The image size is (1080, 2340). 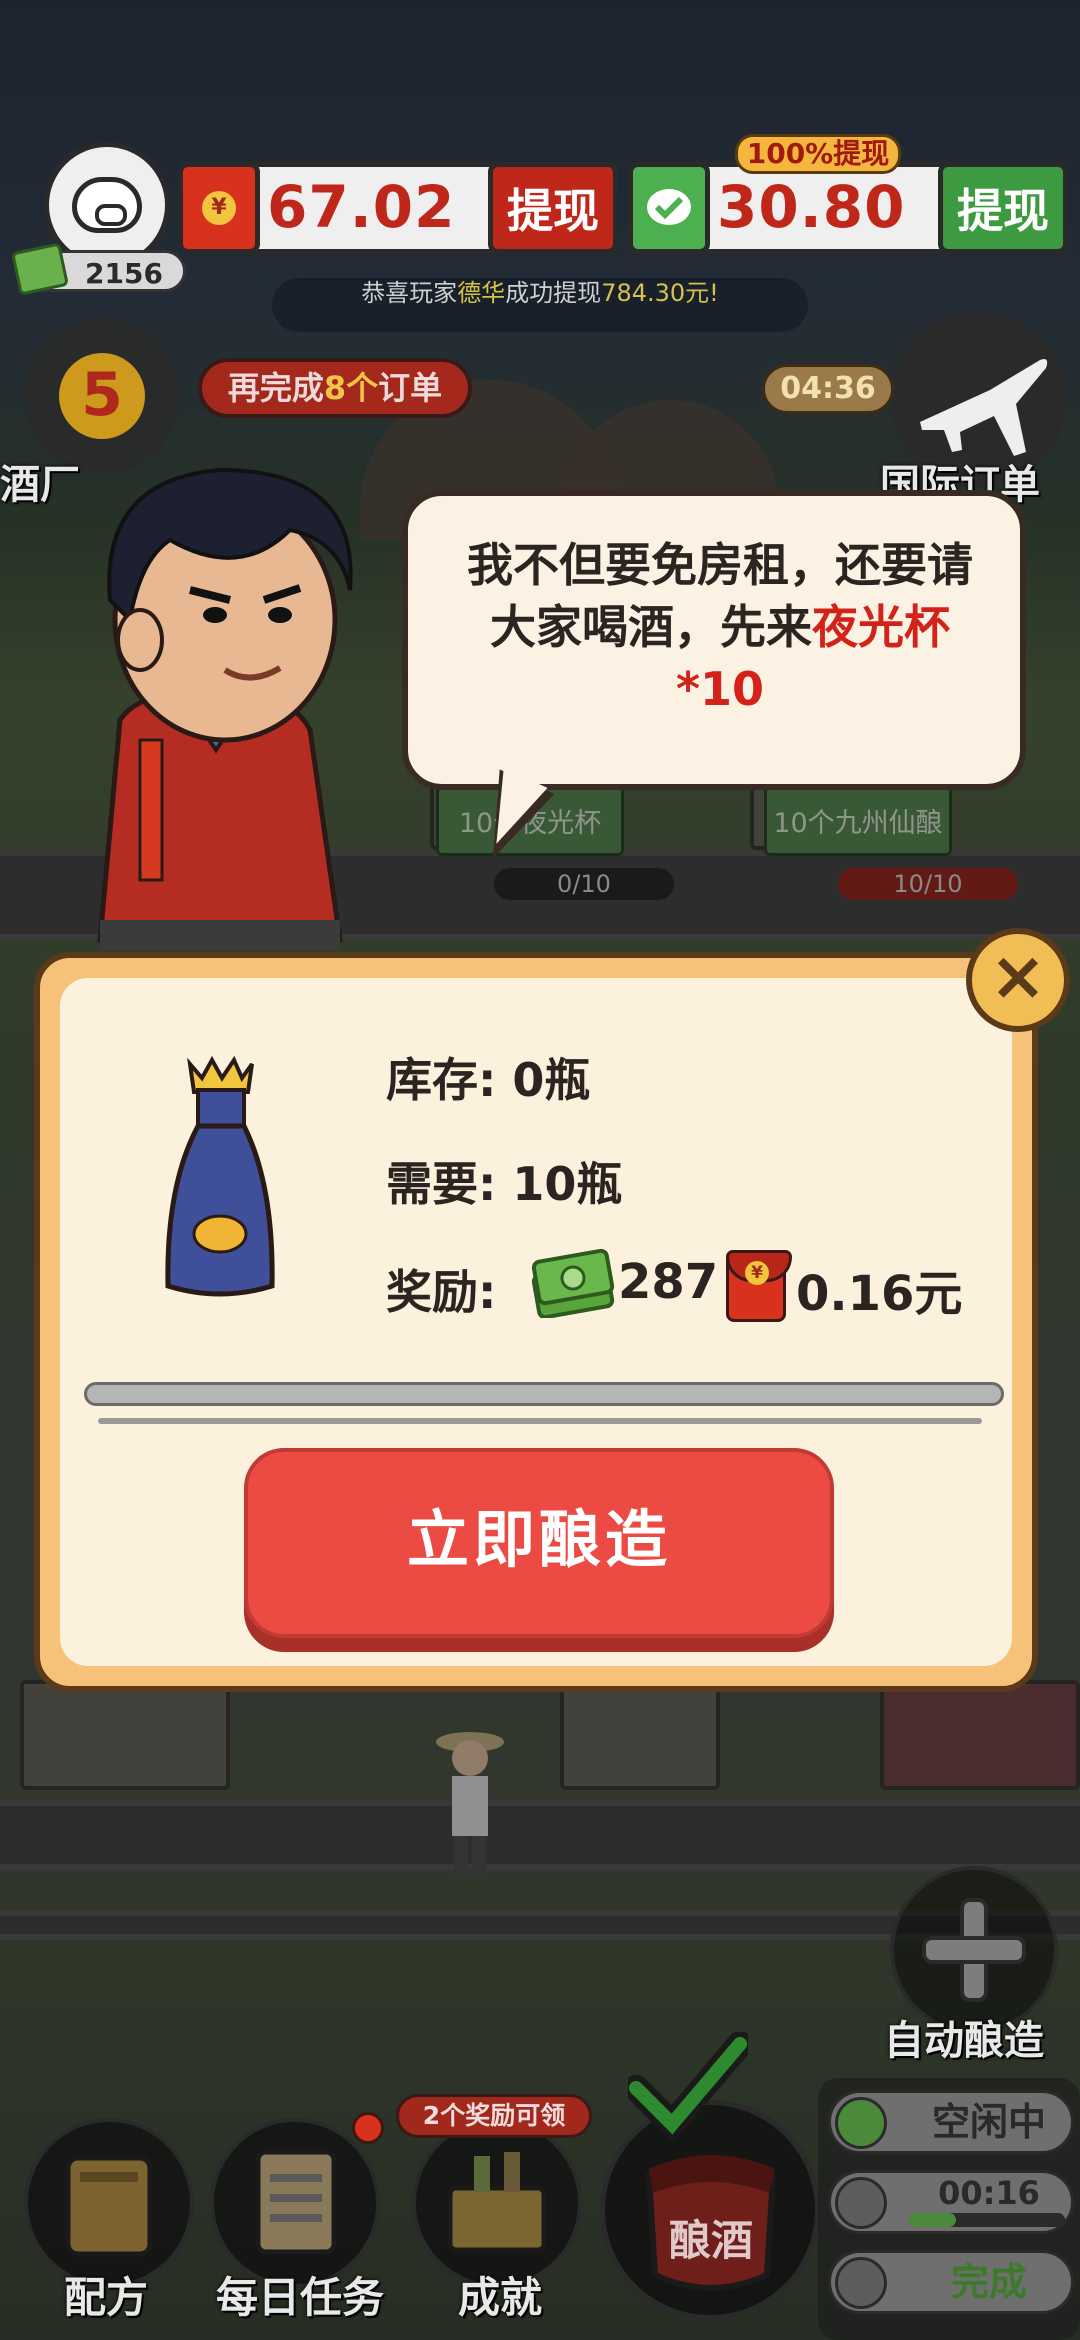 I want to click on redpacket-icon, so click(x=759, y=1286).